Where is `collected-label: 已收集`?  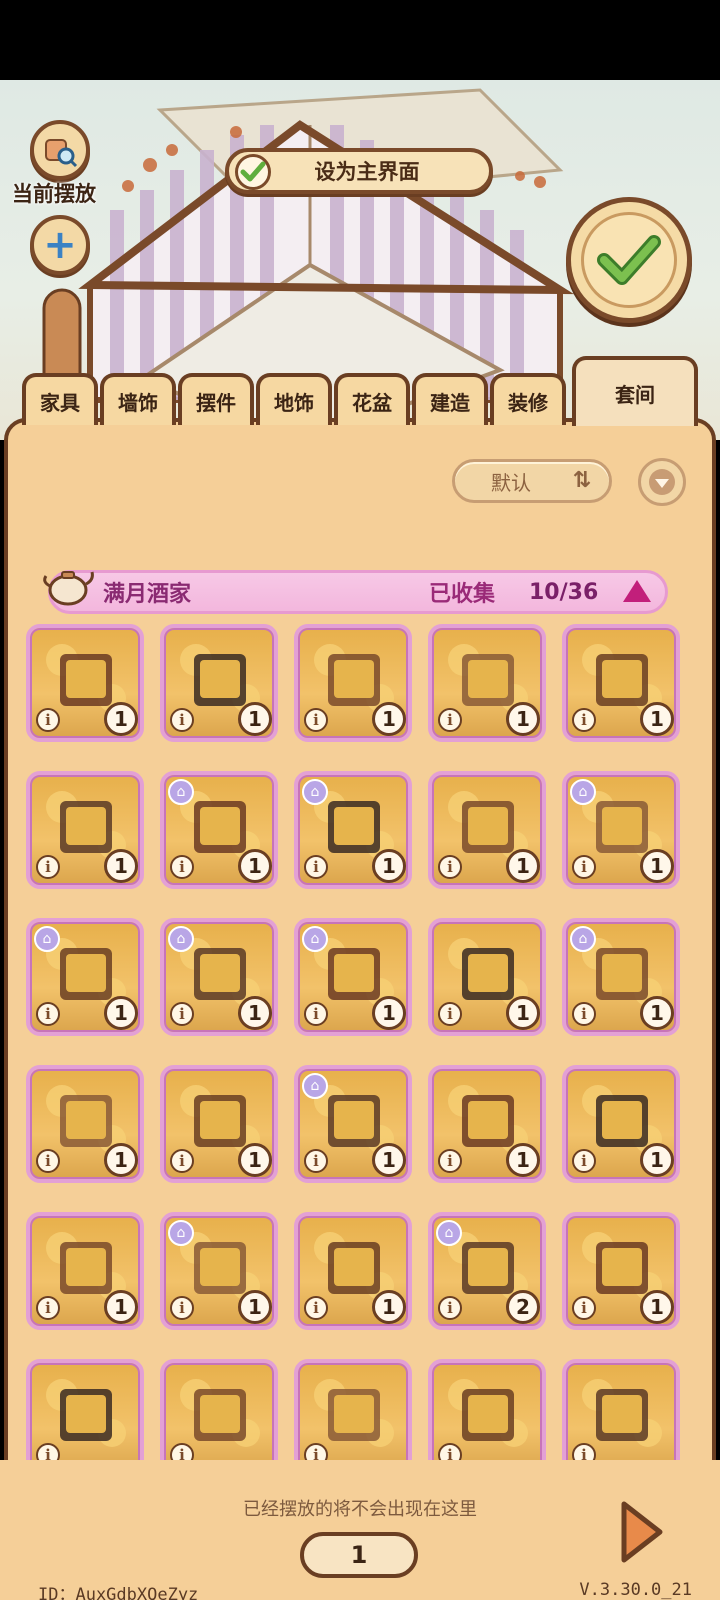 collected-label: 已收集 is located at coordinates (462, 594).